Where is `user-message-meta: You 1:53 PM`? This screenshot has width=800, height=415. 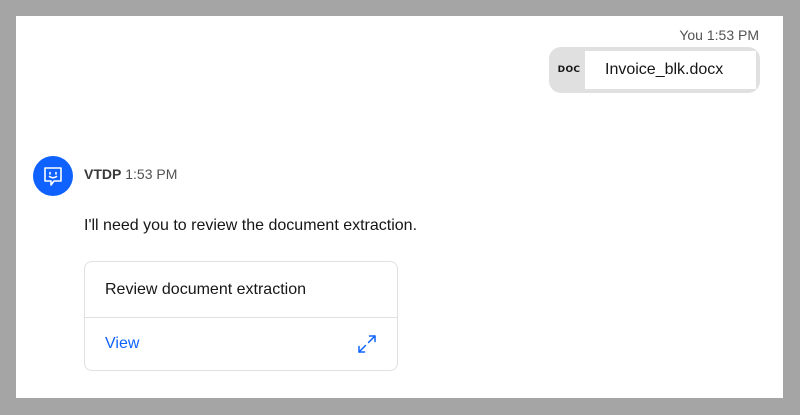
user-message-meta: You 1:53 PM is located at coordinates (719, 35).